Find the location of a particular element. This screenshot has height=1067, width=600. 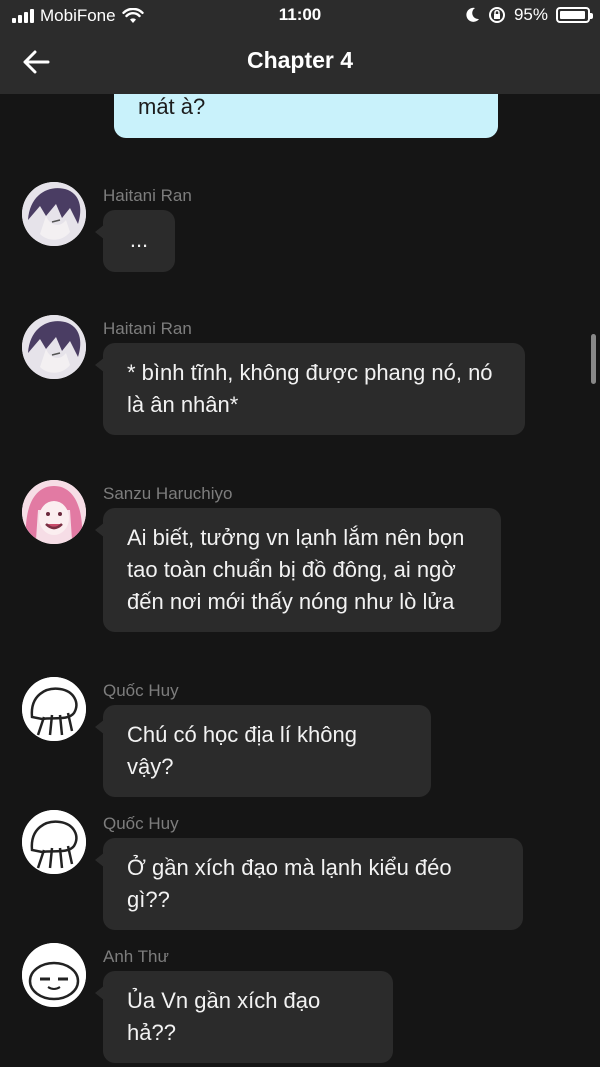

battery-label: 95% is located at coordinates (530, 14).